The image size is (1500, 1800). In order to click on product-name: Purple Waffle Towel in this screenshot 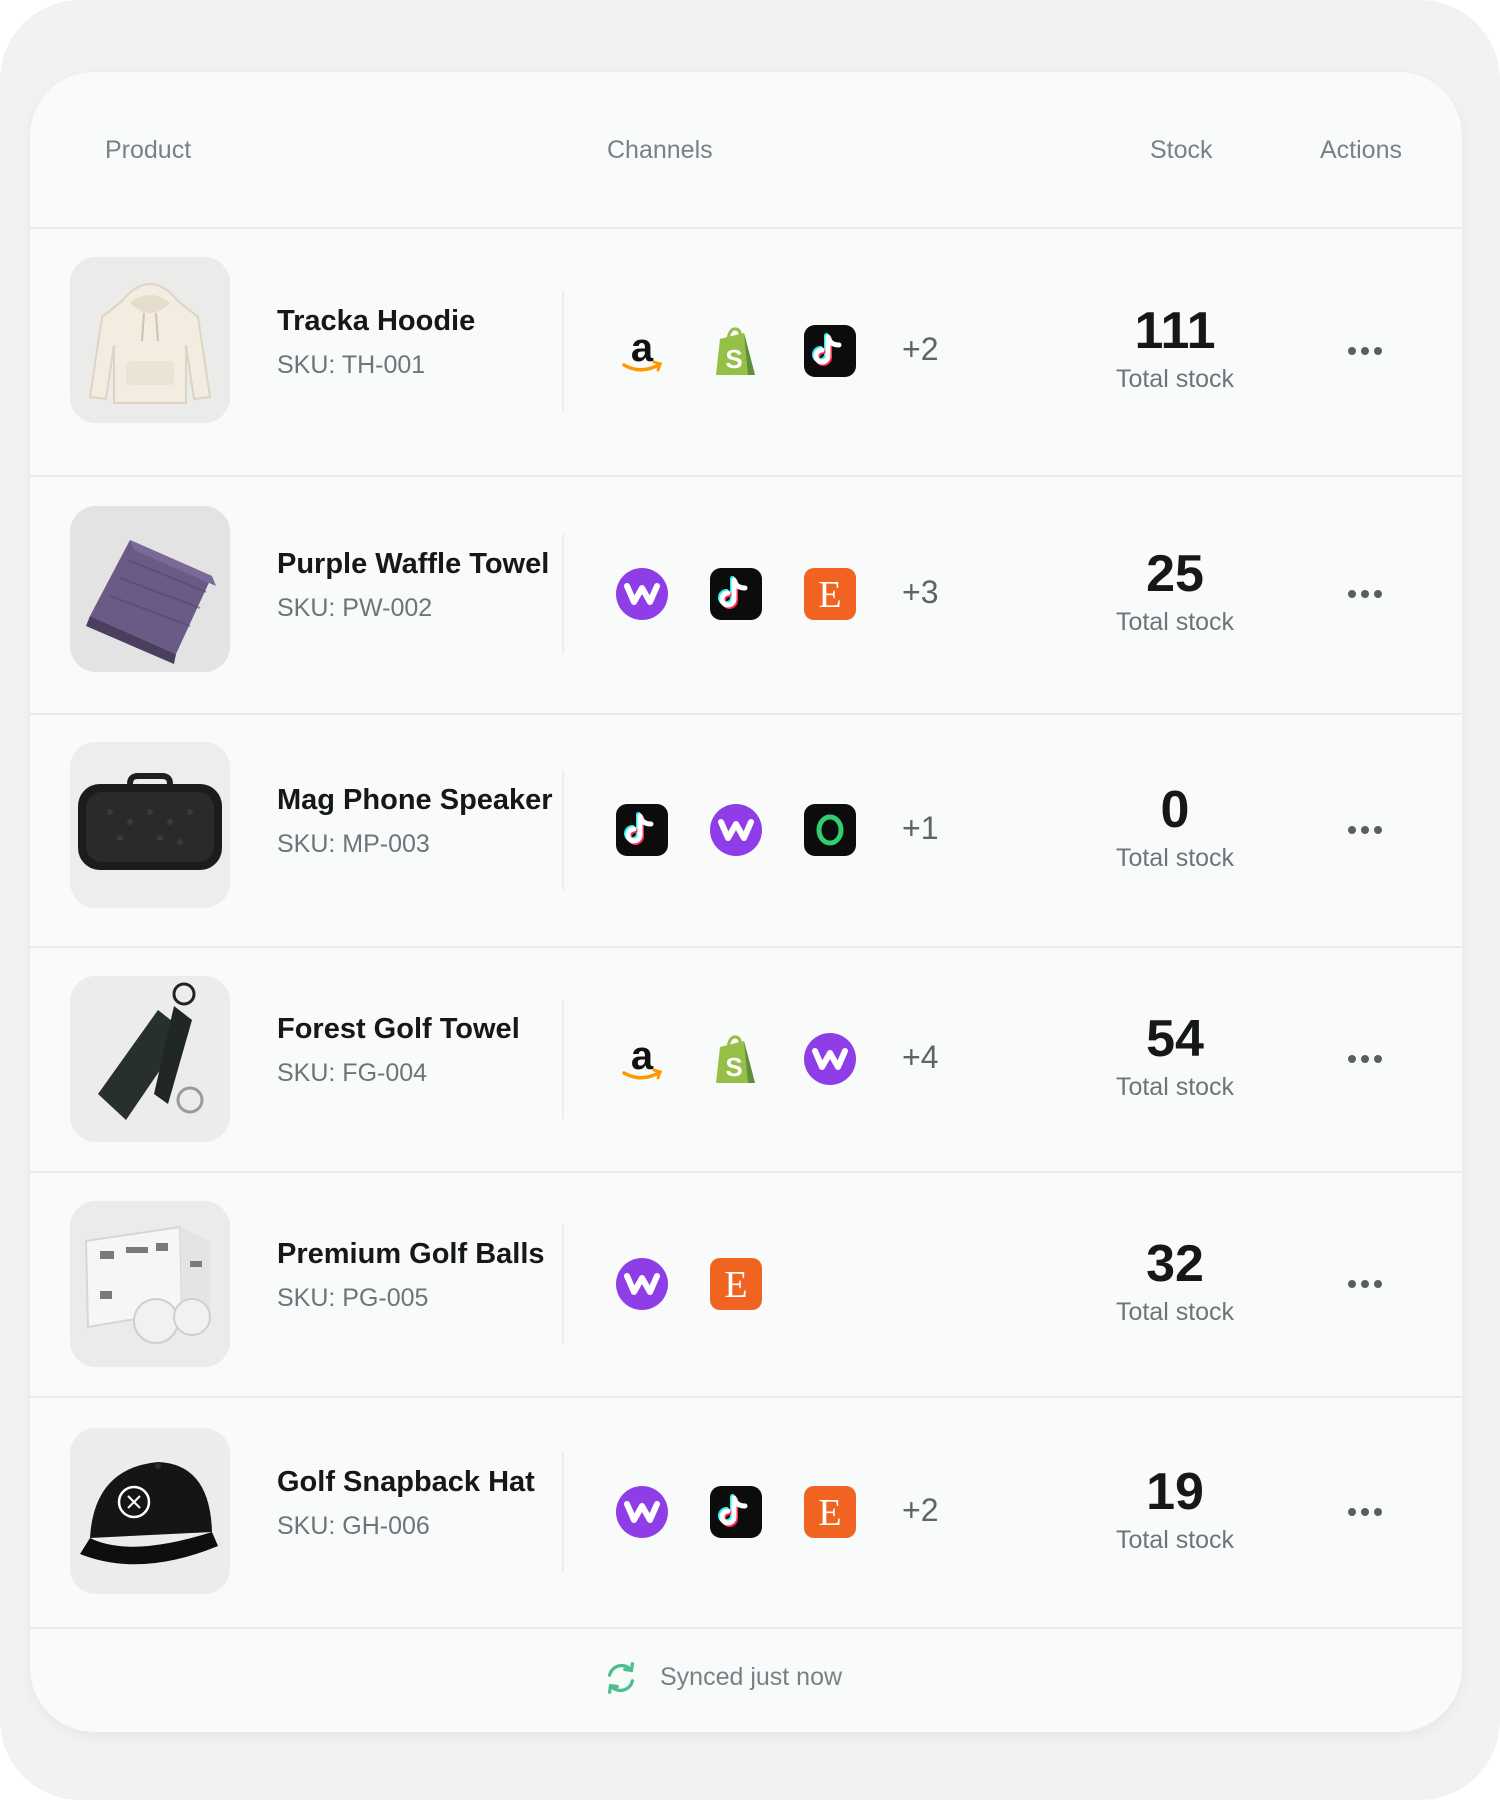, I will do `click(413, 564)`.